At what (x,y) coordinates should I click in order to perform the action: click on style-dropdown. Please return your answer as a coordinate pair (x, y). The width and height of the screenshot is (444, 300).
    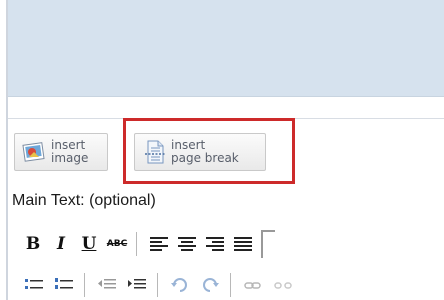
    Looking at the image, I should click on (268, 244).